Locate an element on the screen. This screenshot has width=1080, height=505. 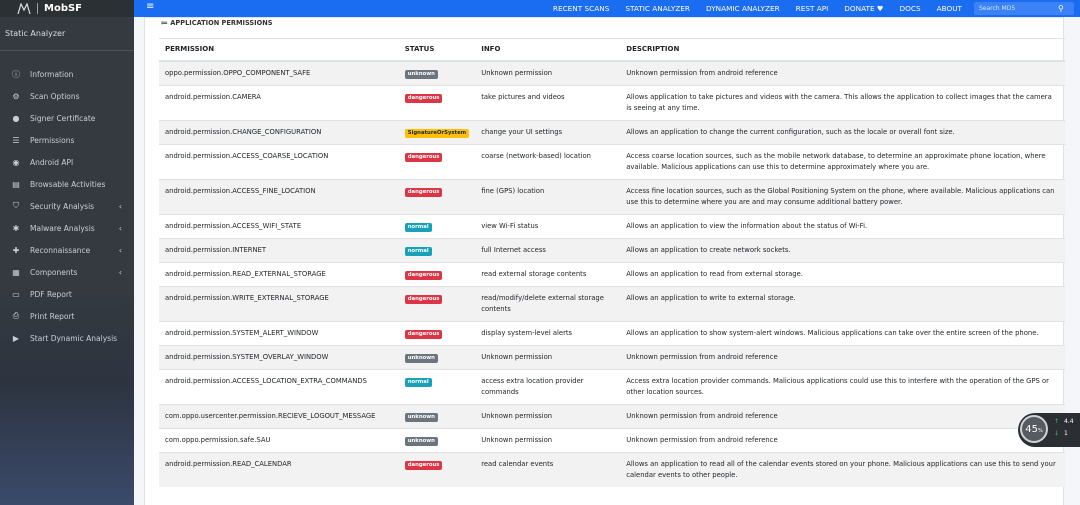
permission-name: oppo.permission.OPPO_COMPONENT_SAFE is located at coordinates (279, 72).